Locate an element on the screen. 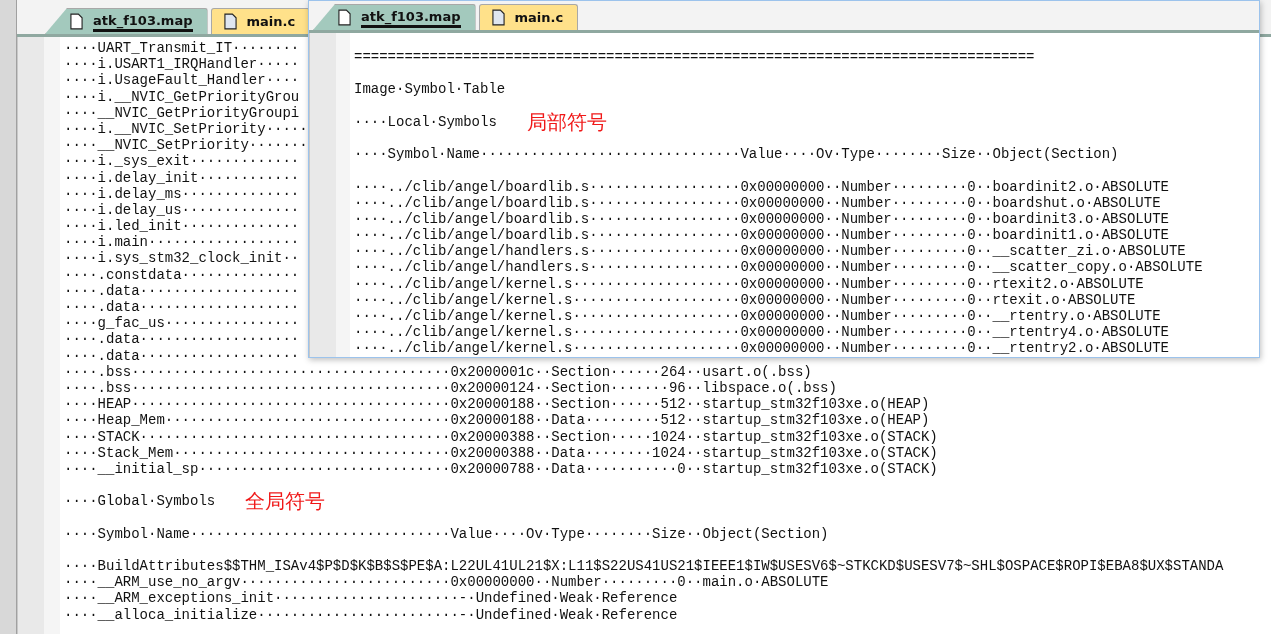  annotation-label: 全局符号 is located at coordinates (285, 501).